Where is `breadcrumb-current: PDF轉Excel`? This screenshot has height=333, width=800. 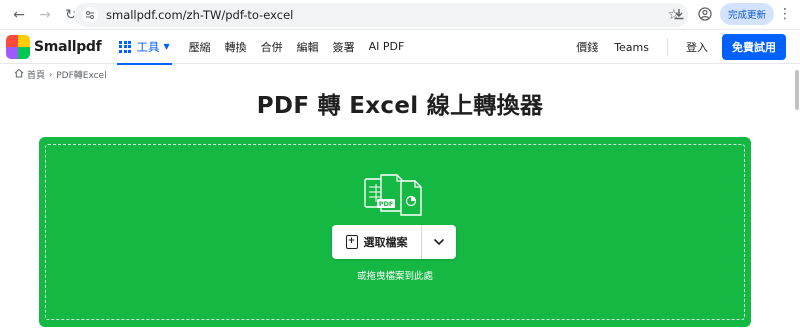
breadcrumb-current: PDF轉Excel is located at coordinates (81, 75).